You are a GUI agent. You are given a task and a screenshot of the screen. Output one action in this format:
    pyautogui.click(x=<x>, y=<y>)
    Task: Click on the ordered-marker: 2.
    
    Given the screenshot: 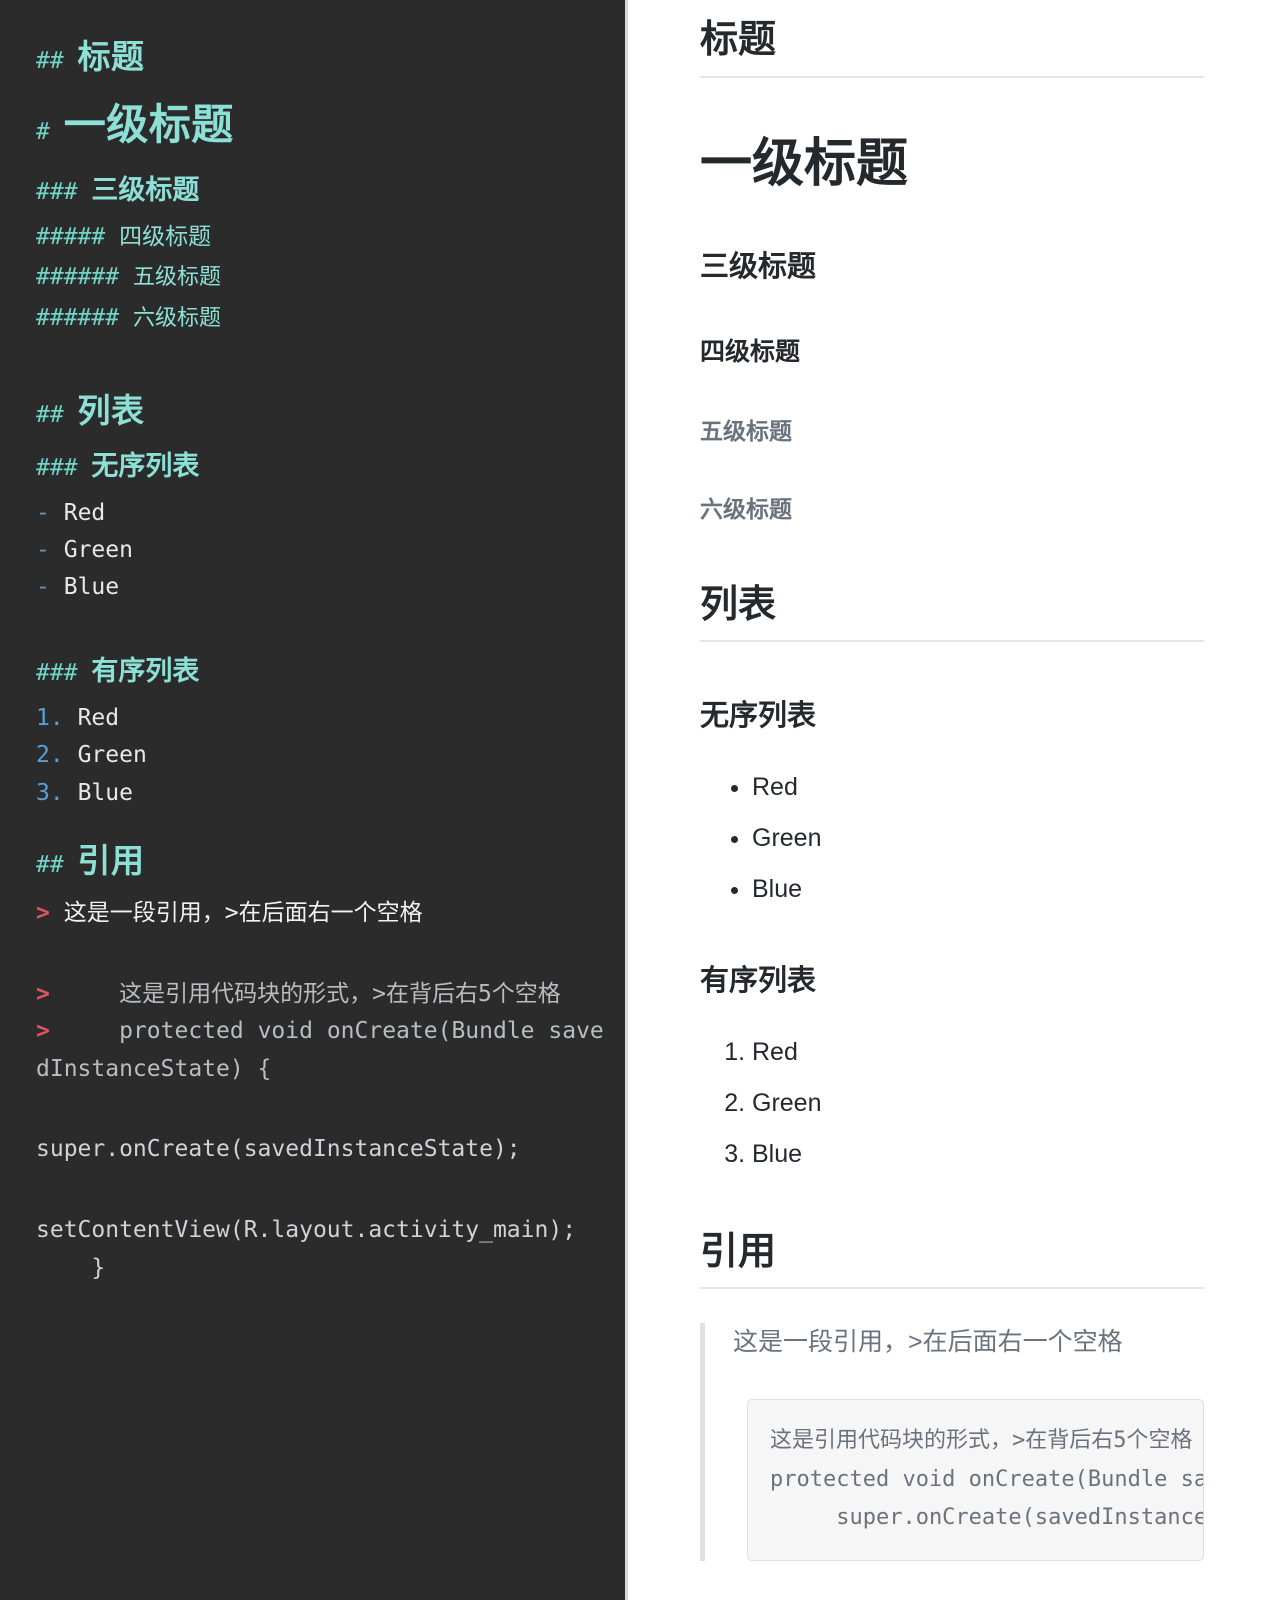 What is the action you would take?
    pyautogui.click(x=50, y=755)
    